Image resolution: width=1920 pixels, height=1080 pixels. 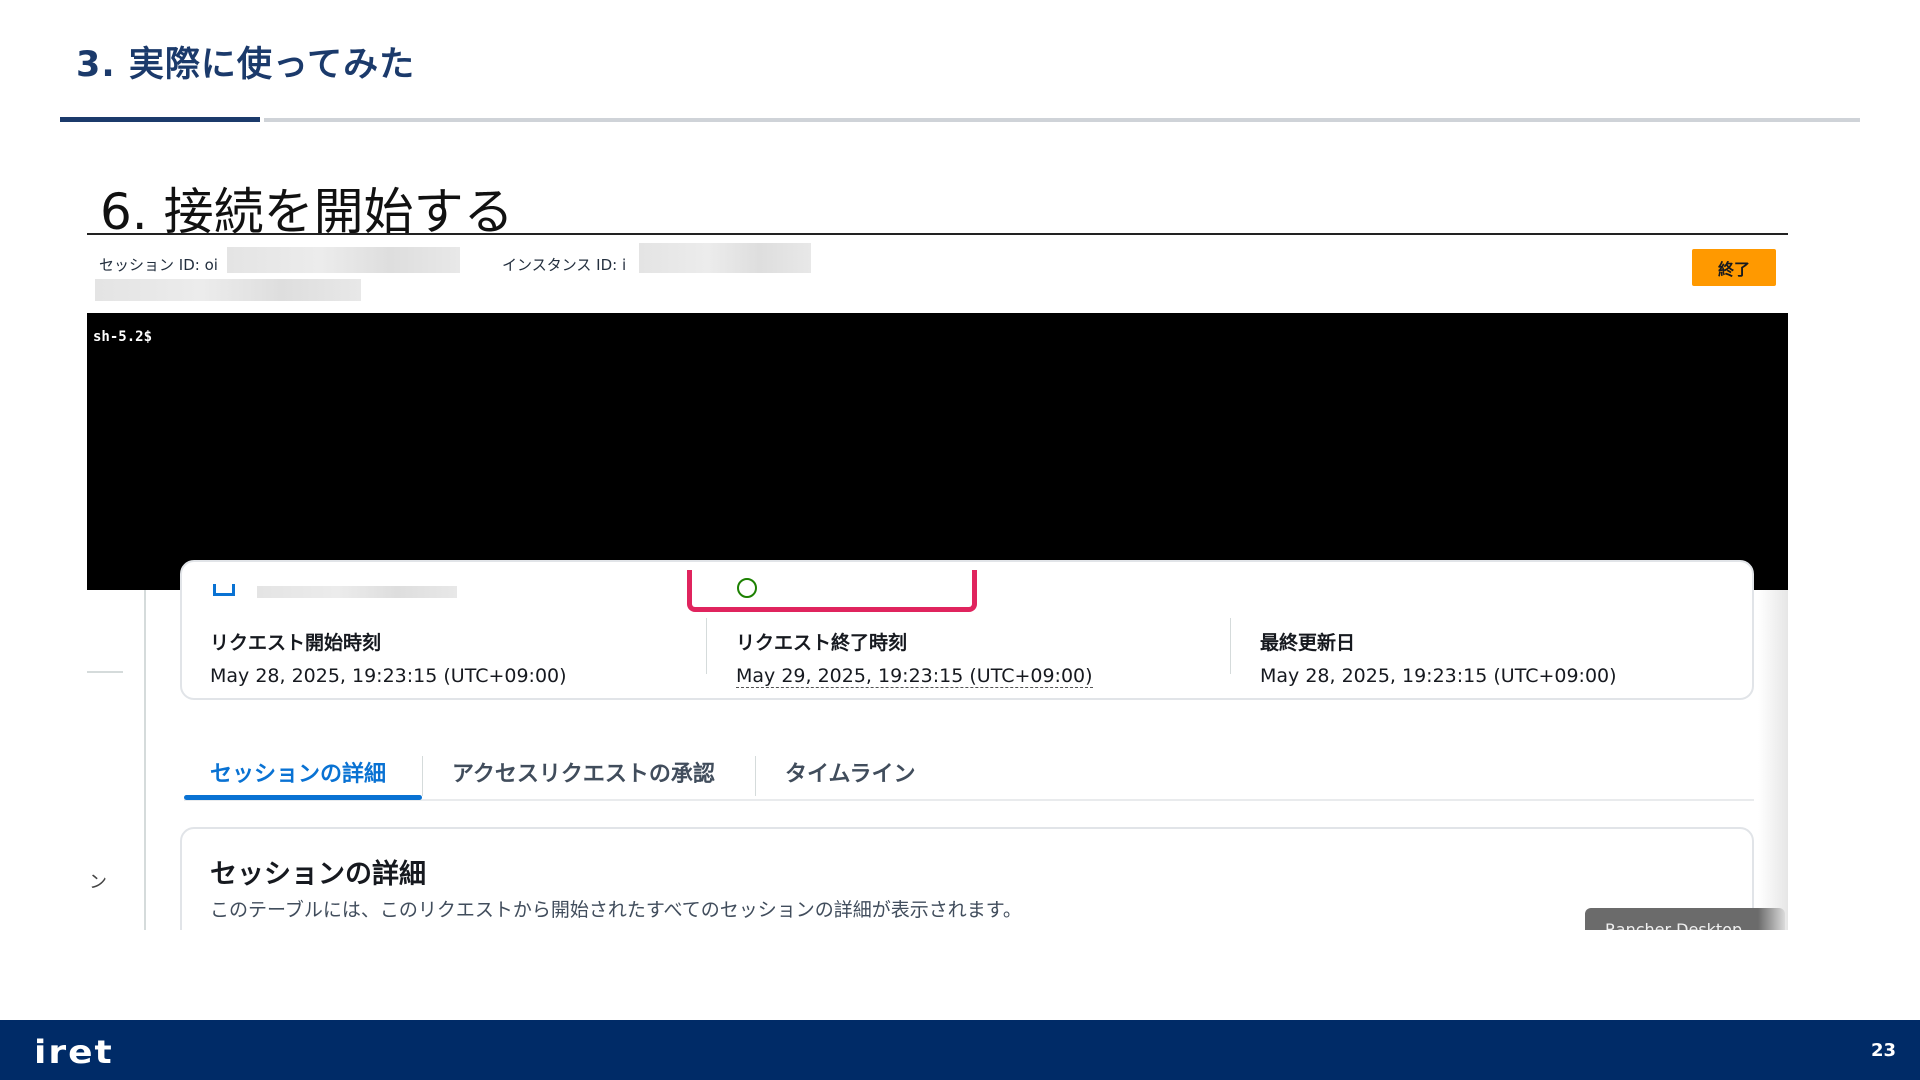 What do you see at coordinates (105, 672) in the screenshot?
I see `sidebar-divider` at bounding box center [105, 672].